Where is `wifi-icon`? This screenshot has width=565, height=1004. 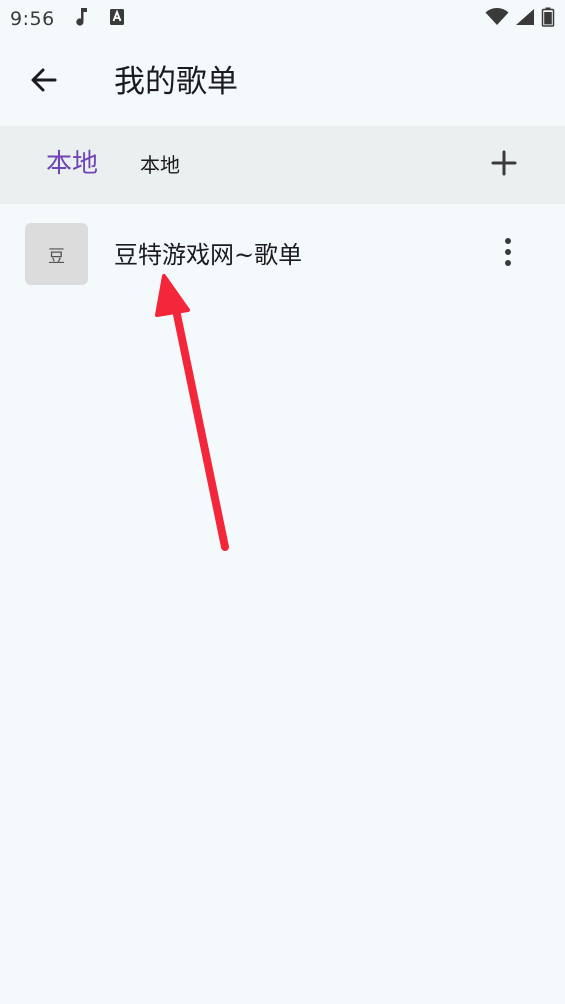 wifi-icon is located at coordinates (497, 19).